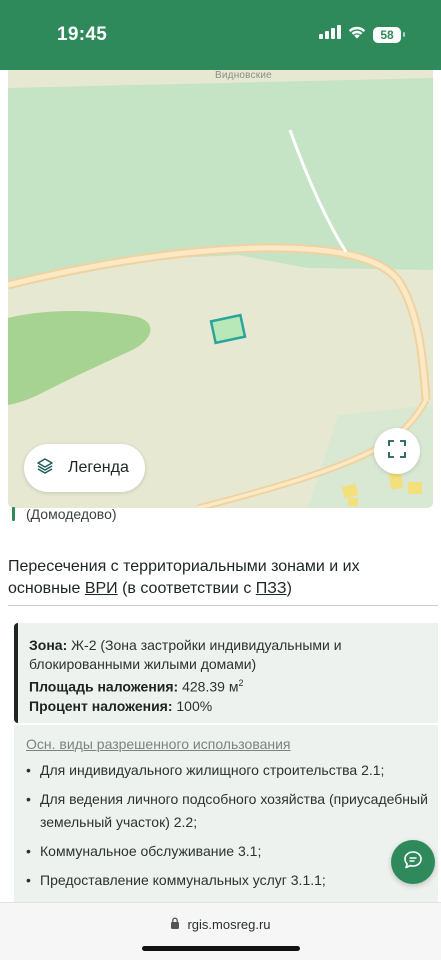  I want to click on legend-label: Легенда, so click(98, 467).